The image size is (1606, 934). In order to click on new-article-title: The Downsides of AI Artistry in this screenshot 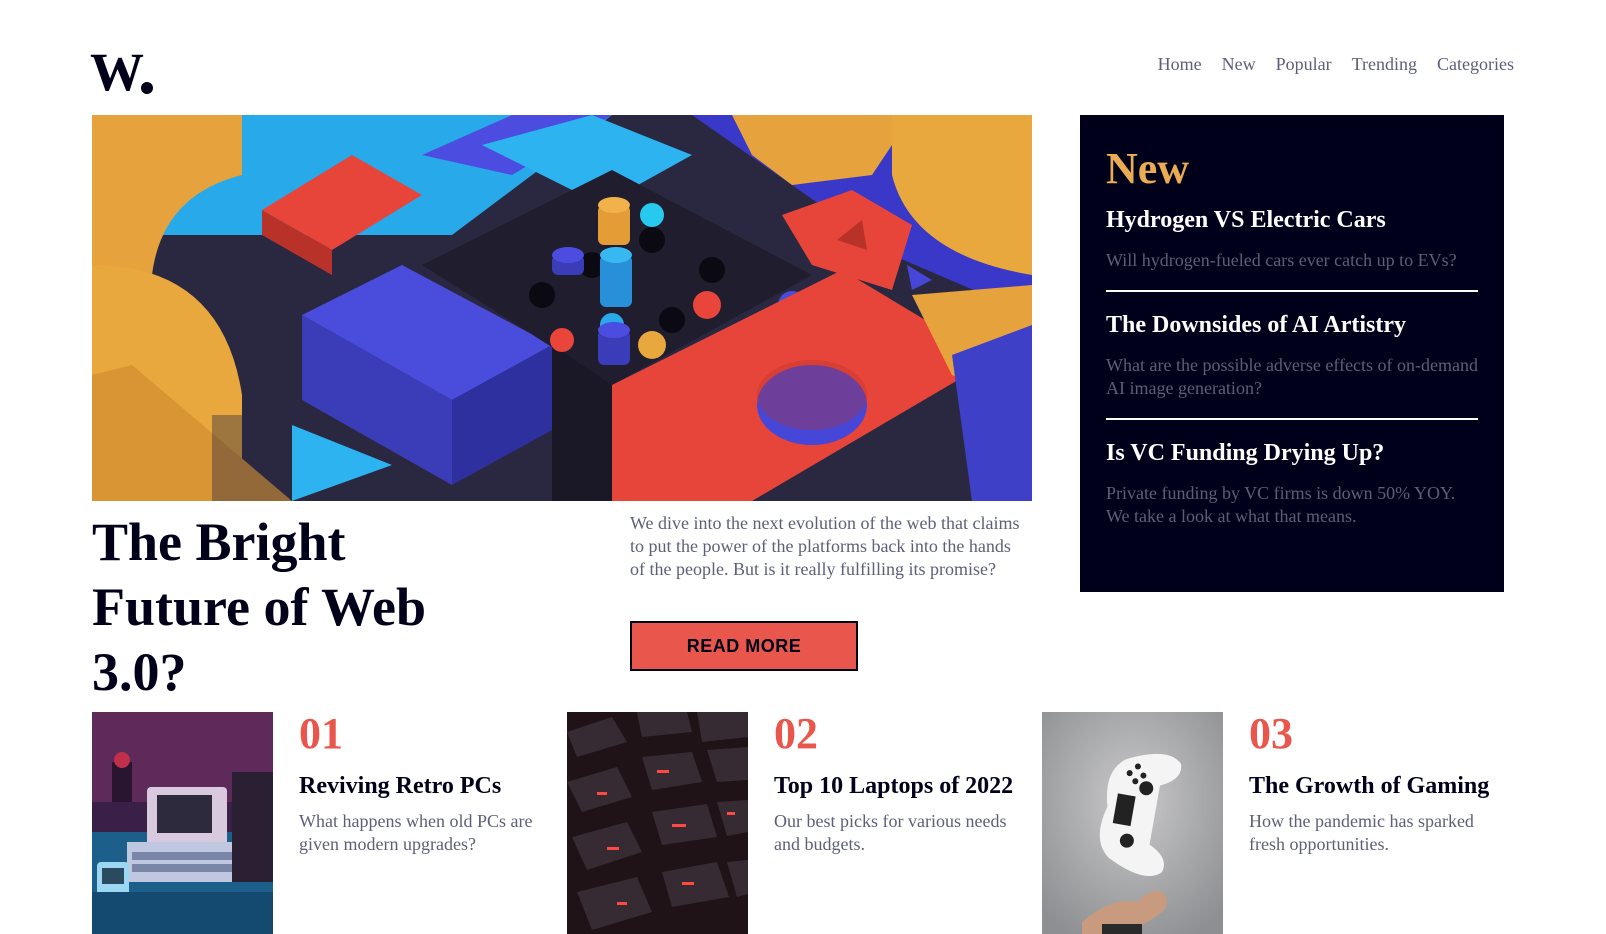, I will do `click(1292, 325)`.